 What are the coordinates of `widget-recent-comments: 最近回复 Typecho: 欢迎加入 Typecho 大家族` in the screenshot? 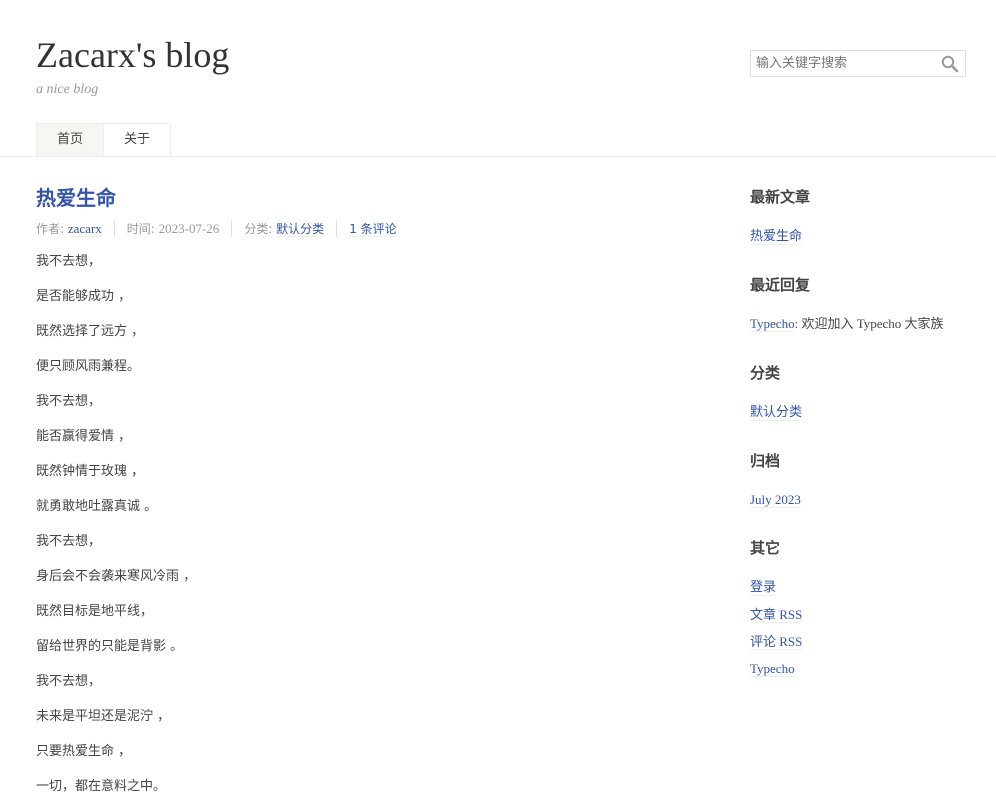 It's located at (865, 316).